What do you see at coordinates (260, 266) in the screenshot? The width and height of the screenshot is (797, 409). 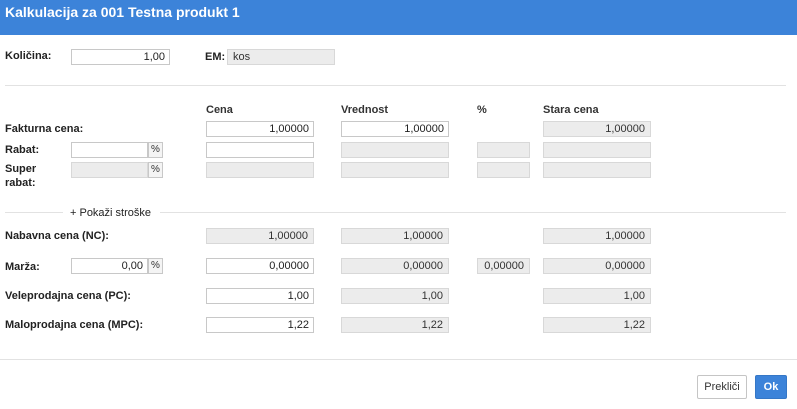 I see `marza-cena-input` at bounding box center [260, 266].